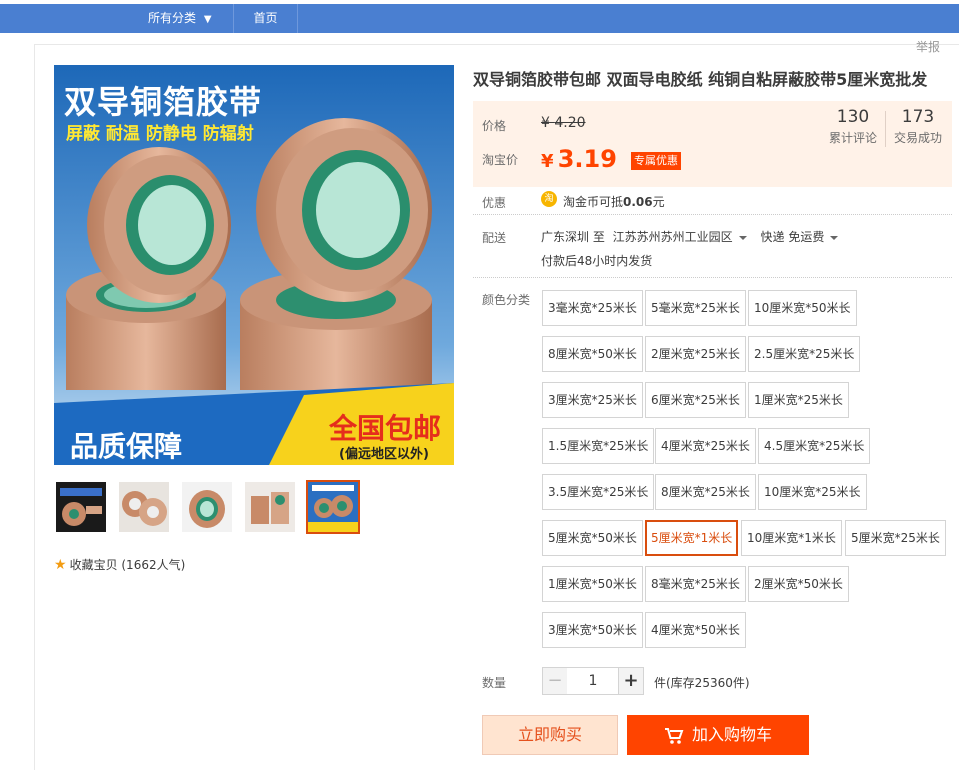 Image resolution: width=959 pixels, height=770 pixels. I want to click on add-to-cart-button: 加入购物车, so click(718, 735).